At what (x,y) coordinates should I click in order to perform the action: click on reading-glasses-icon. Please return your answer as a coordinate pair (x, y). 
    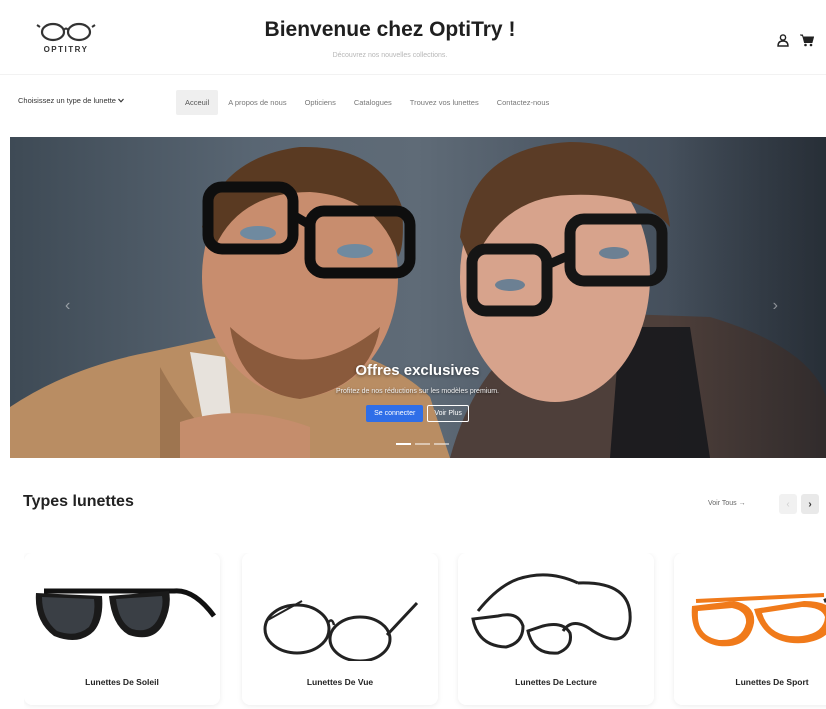
    Looking at the image, I should click on (551, 614).